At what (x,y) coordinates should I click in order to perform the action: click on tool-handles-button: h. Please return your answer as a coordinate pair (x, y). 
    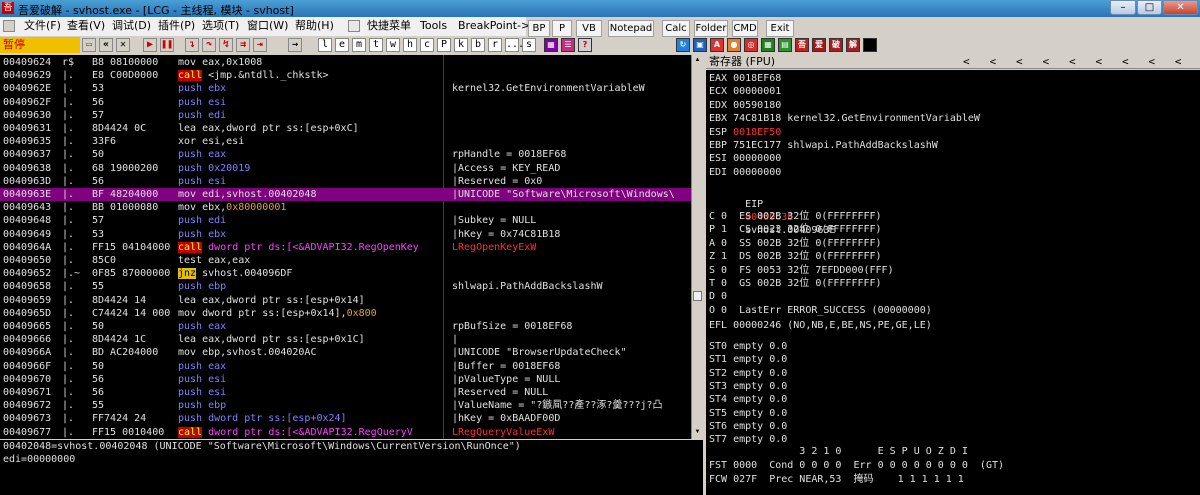
    Looking at the image, I should click on (410, 45).